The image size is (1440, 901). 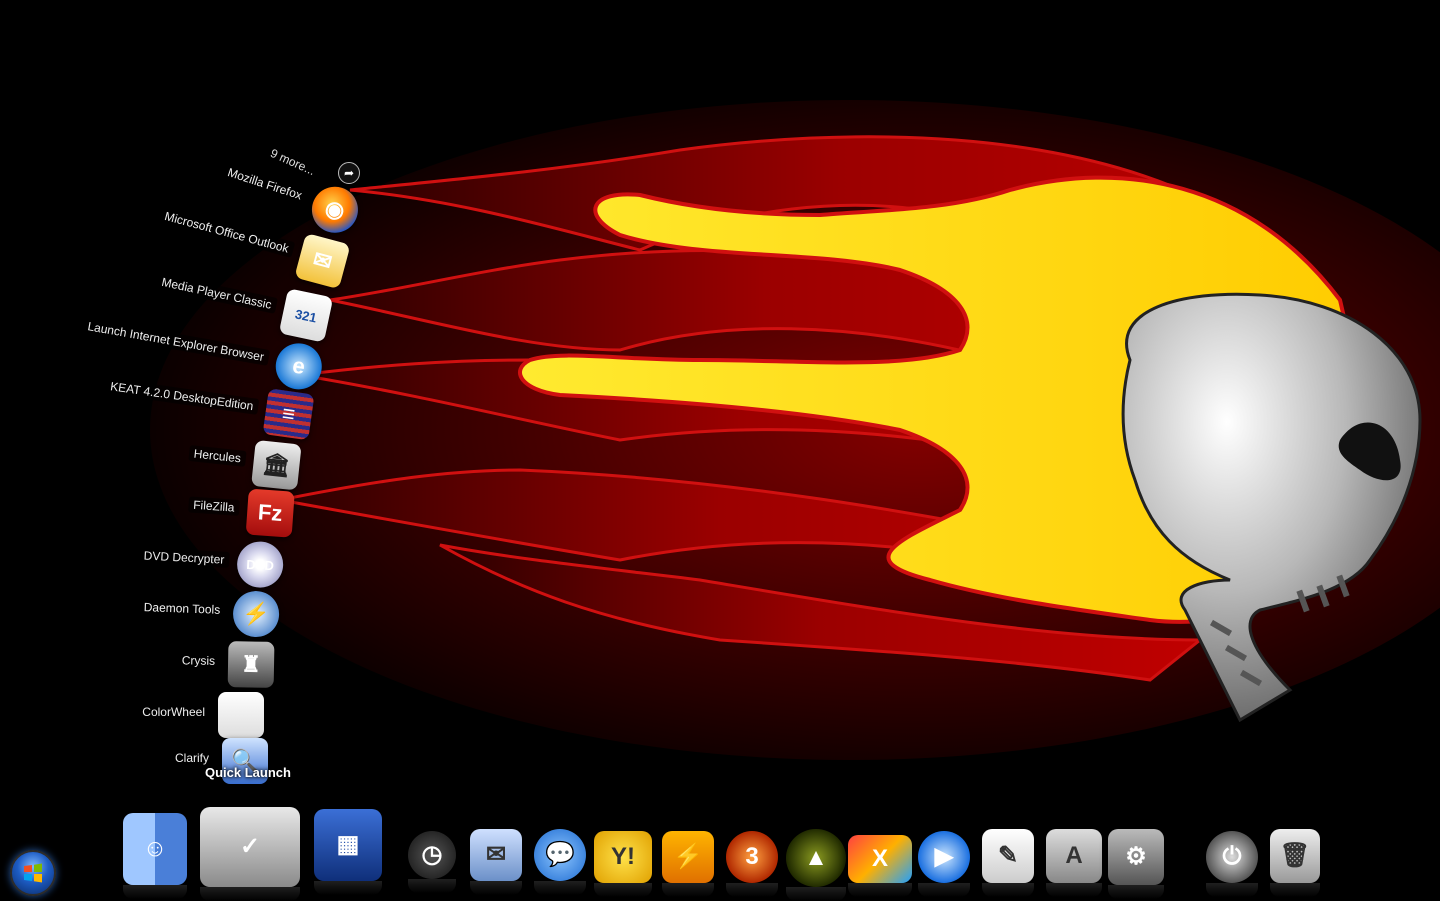 I want to click on power-glyph: ⏻, so click(x=1232, y=856).